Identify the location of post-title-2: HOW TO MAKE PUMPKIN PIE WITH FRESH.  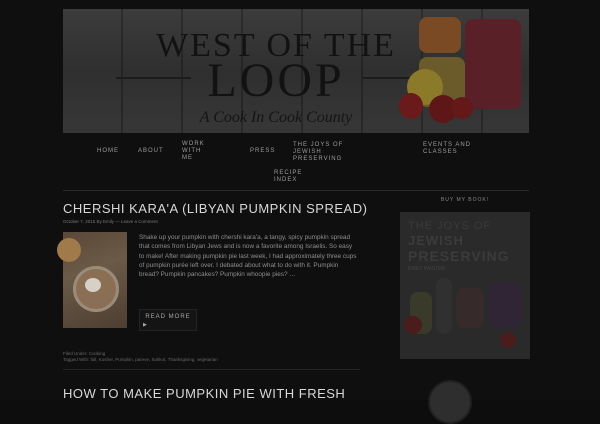
(204, 393).